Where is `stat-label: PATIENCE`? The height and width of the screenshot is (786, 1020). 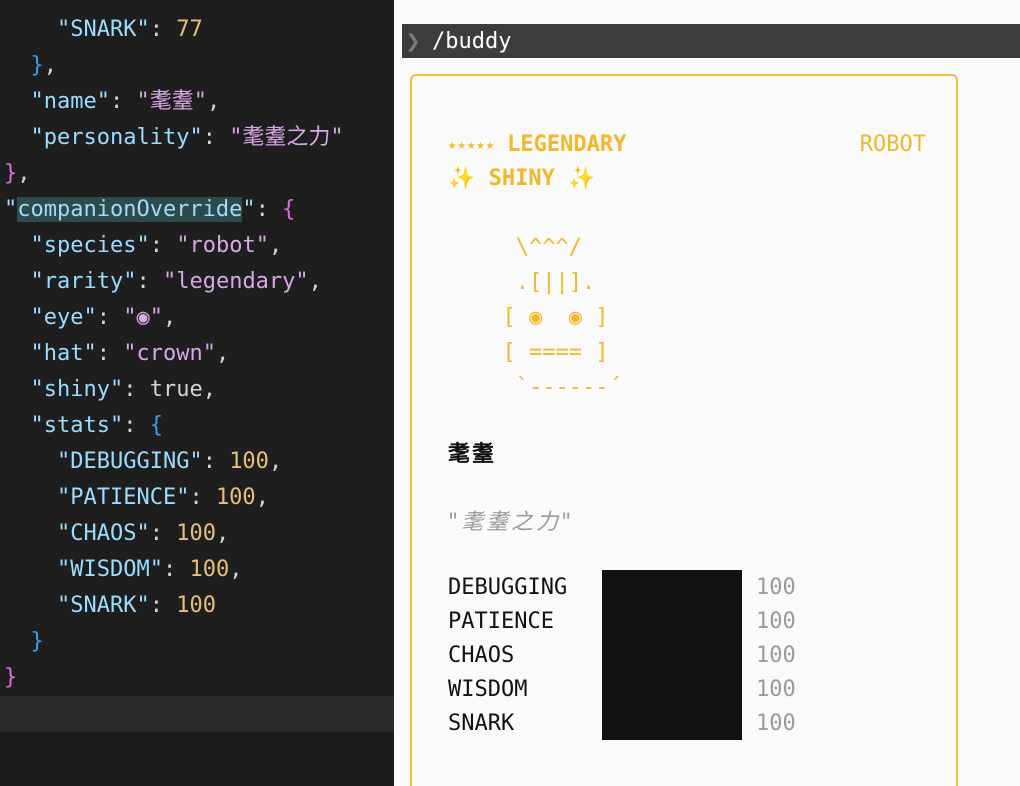
stat-label: PATIENCE is located at coordinates (501, 621).